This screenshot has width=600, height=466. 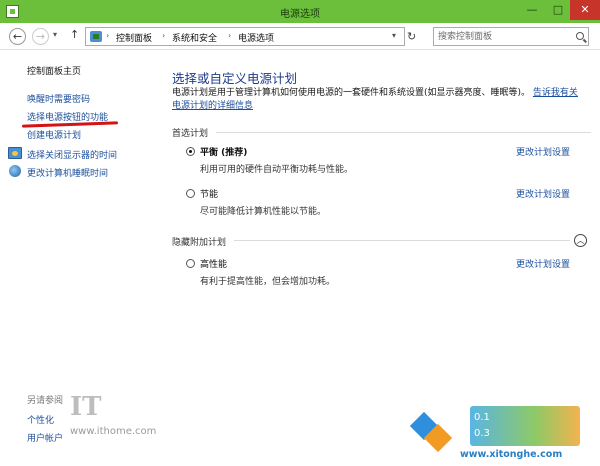 What do you see at coordinates (190, 263) in the screenshot?
I see `plan-high-performance-radio` at bounding box center [190, 263].